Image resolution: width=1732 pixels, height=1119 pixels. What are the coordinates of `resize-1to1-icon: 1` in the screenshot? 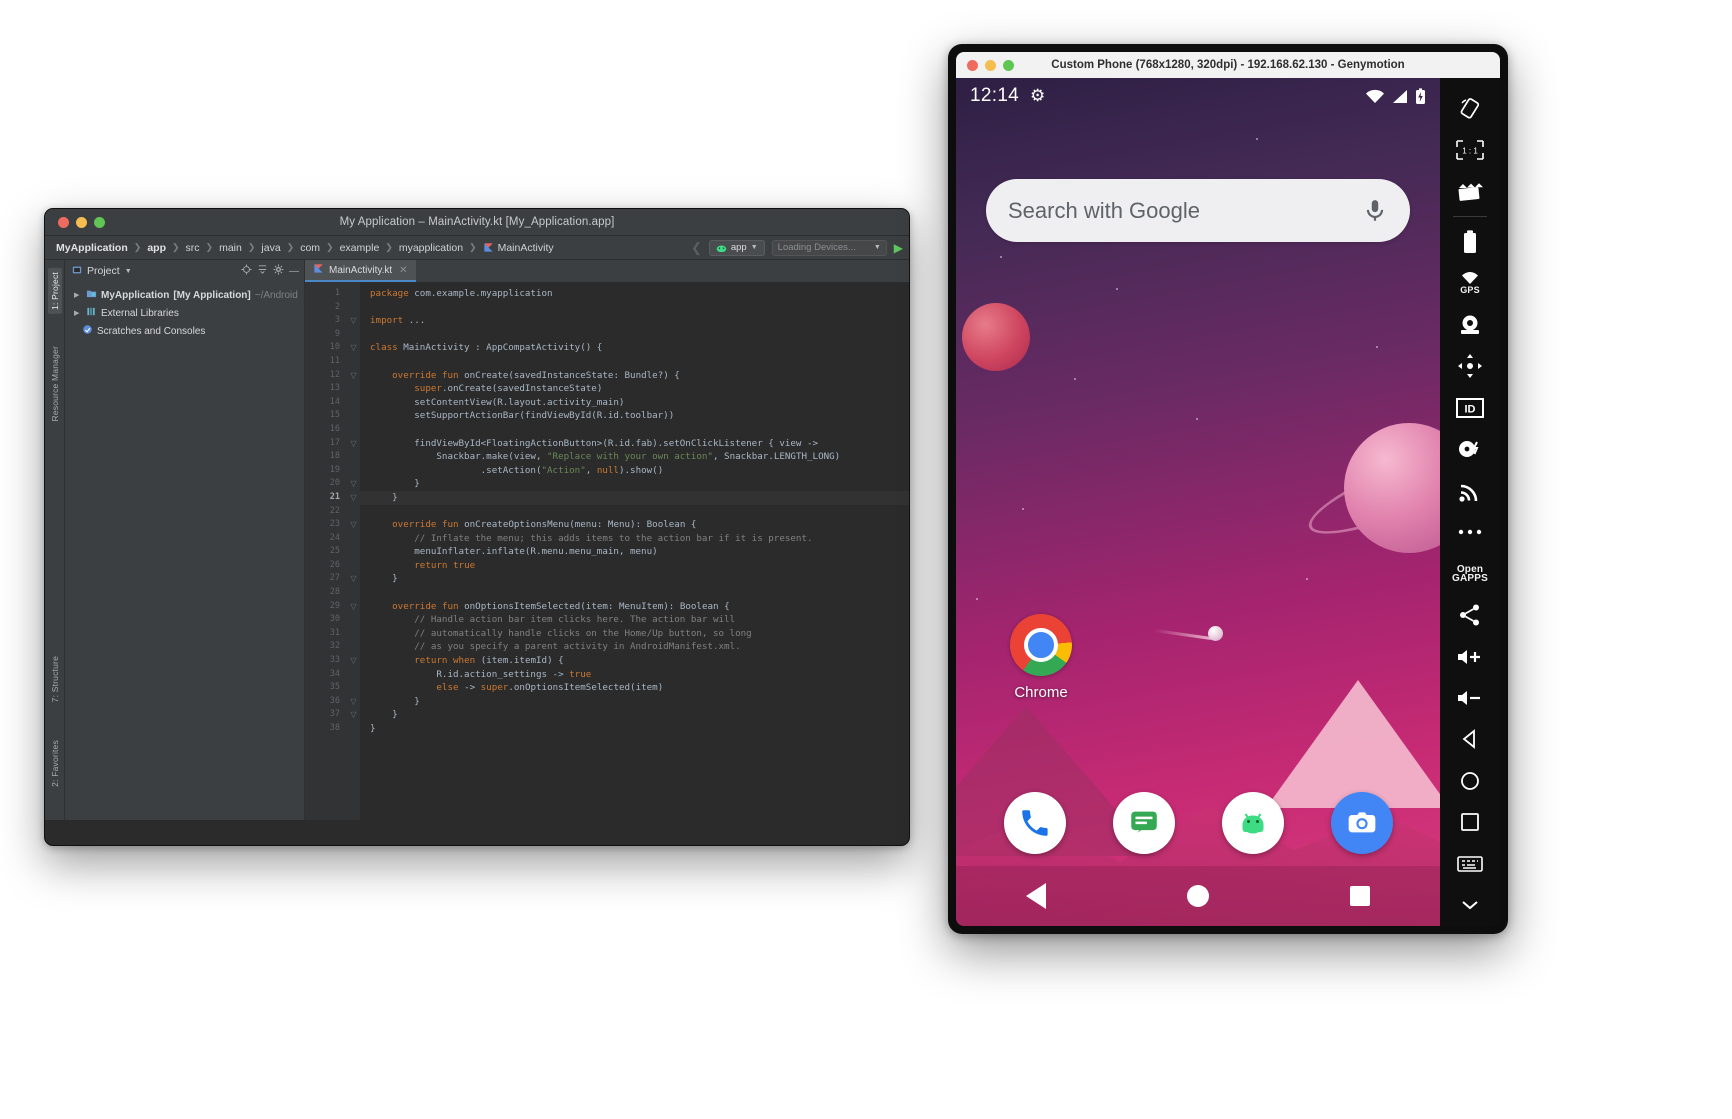 It's located at (1470, 149).